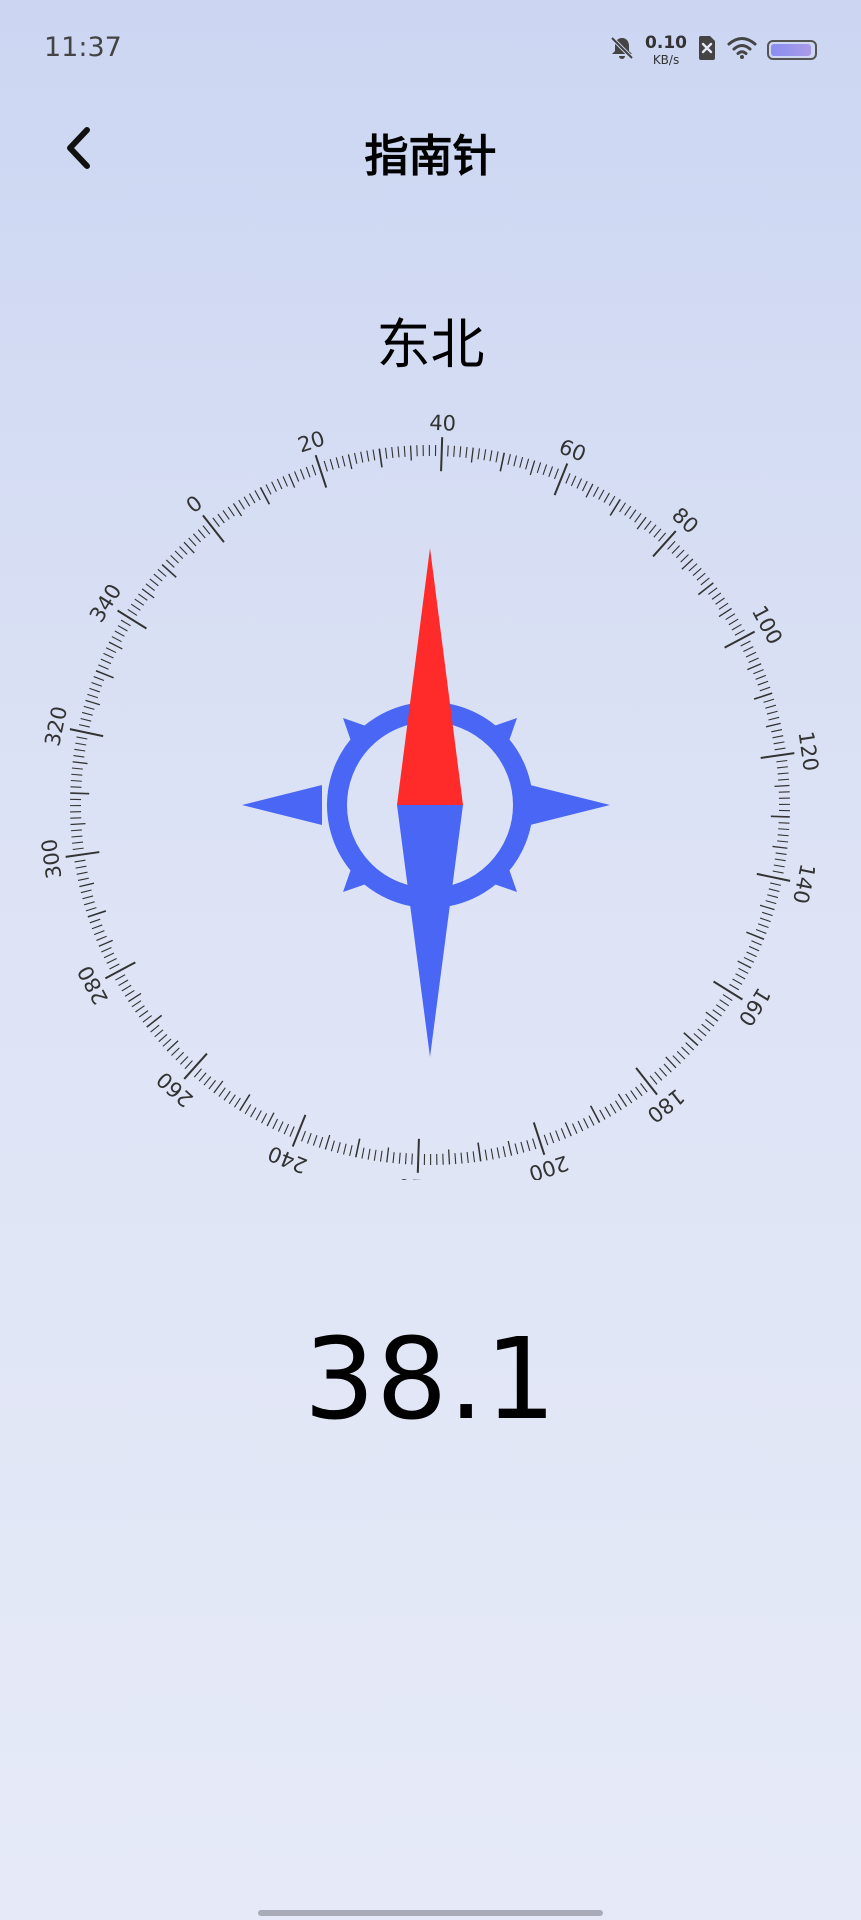 This screenshot has height=1920, width=861. What do you see at coordinates (755, 1006) in the screenshot?
I see `dial-label: 160` at bounding box center [755, 1006].